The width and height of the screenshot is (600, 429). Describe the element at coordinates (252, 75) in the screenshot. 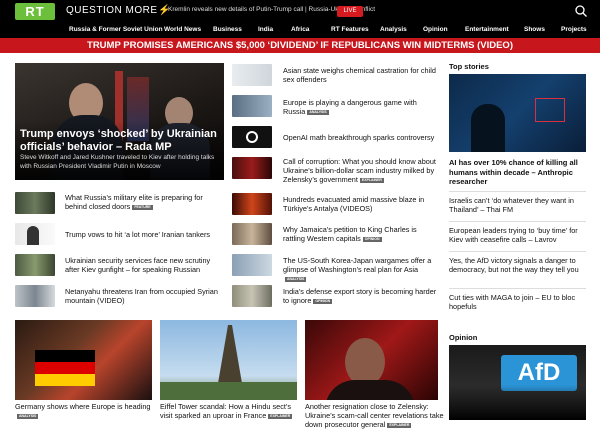

I see `thumb-castration` at that location.